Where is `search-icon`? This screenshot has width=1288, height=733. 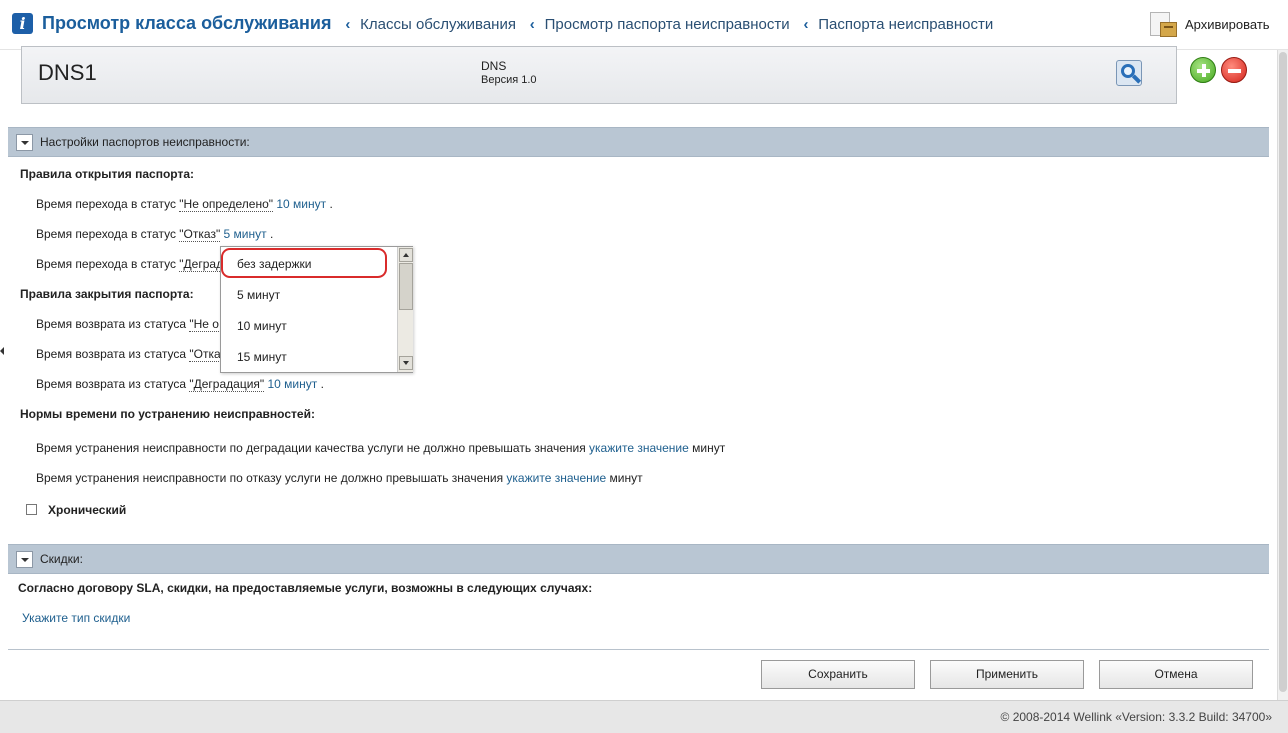 search-icon is located at coordinates (1129, 73).